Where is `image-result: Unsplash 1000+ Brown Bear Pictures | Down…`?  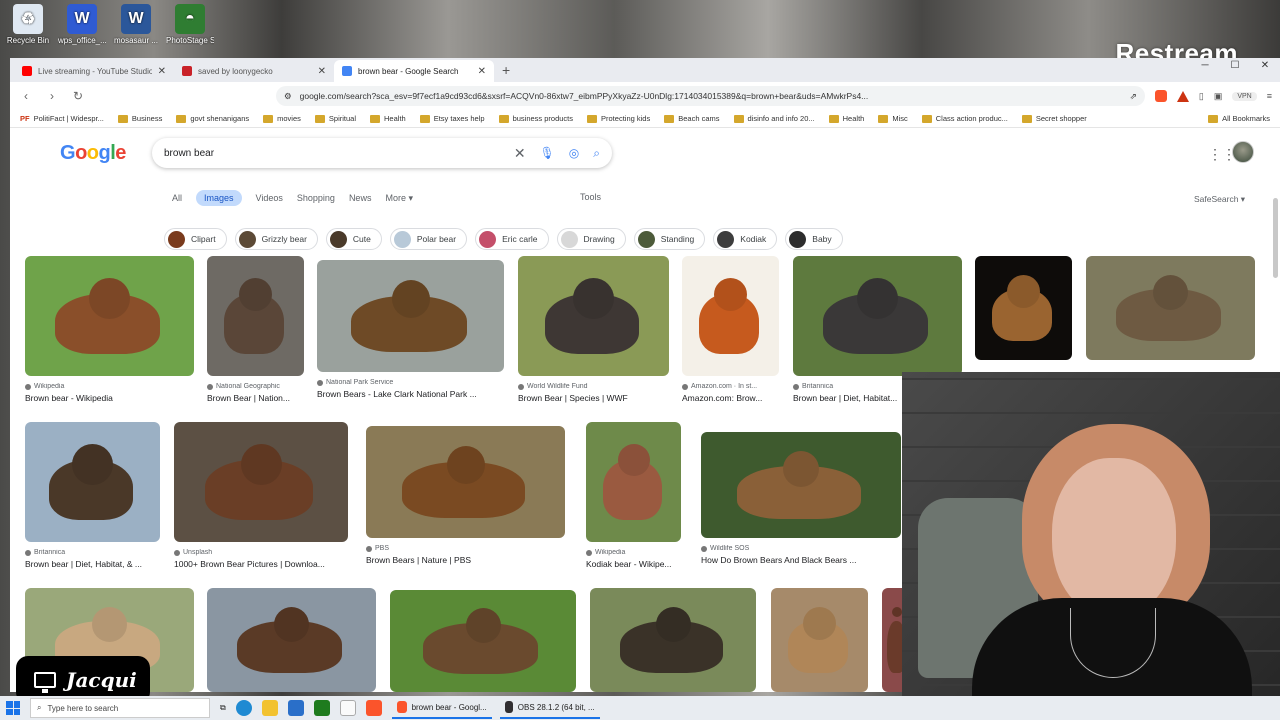
image-result: Unsplash 1000+ Brown Bear Pictures | Down… is located at coordinates (261, 495).